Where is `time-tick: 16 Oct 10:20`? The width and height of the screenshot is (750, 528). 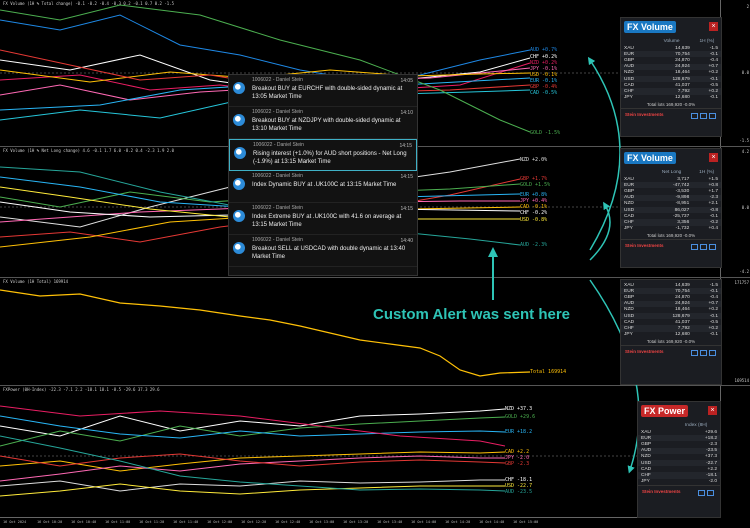 time-tick: 16 Oct 10:20 is located at coordinates (50, 522).